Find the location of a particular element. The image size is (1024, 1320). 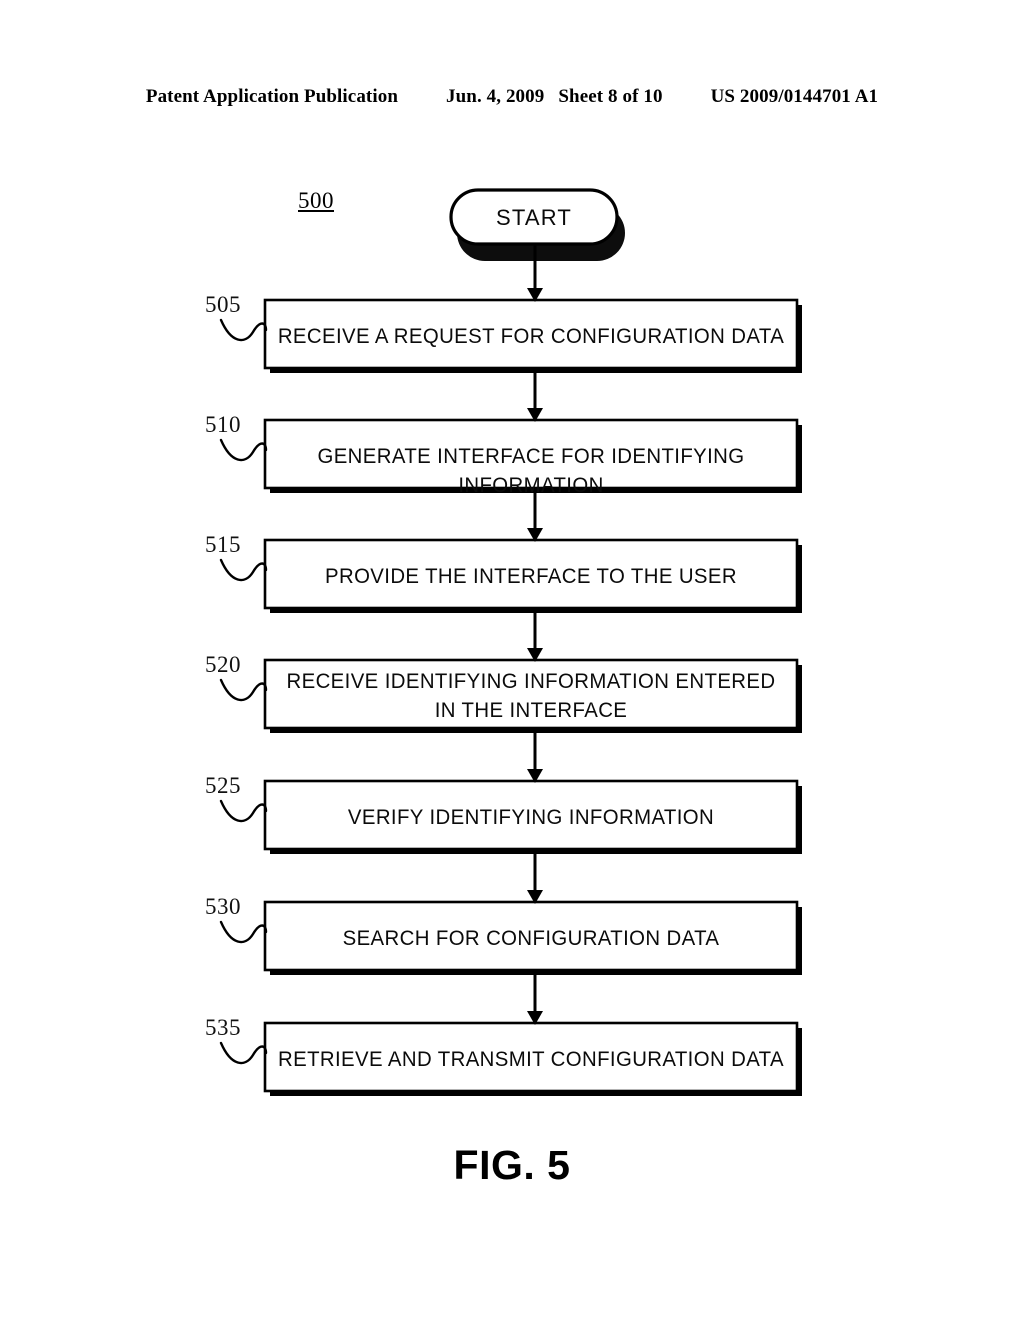

figure-ref-500: 500 is located at coordinates (316, 200).